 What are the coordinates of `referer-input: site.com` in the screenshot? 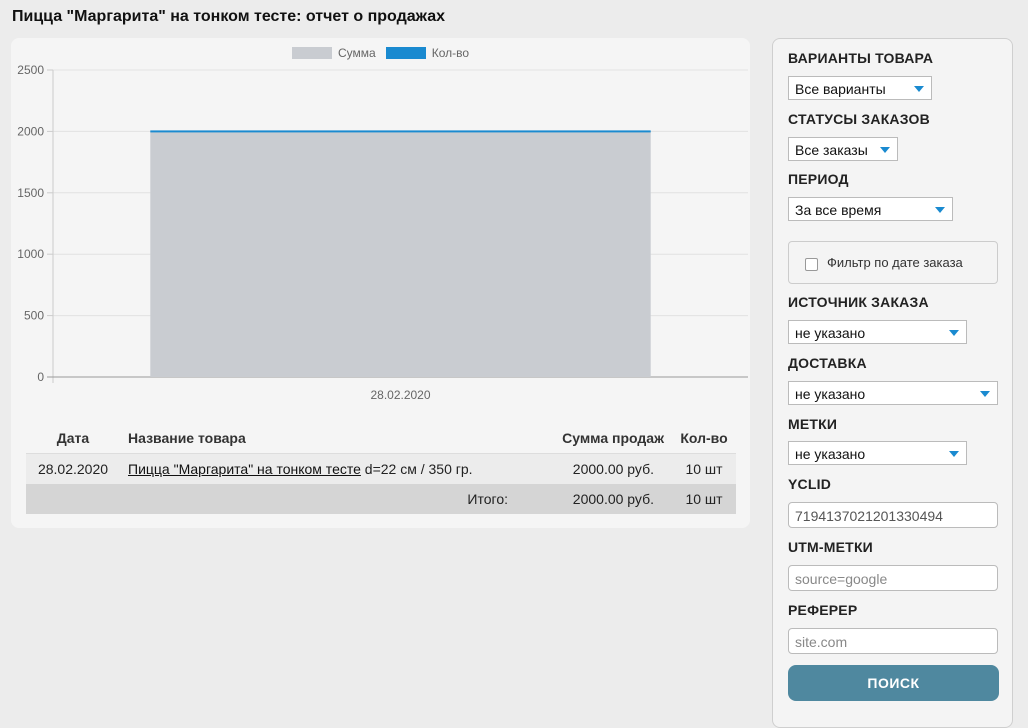 It's located at (893, 641).